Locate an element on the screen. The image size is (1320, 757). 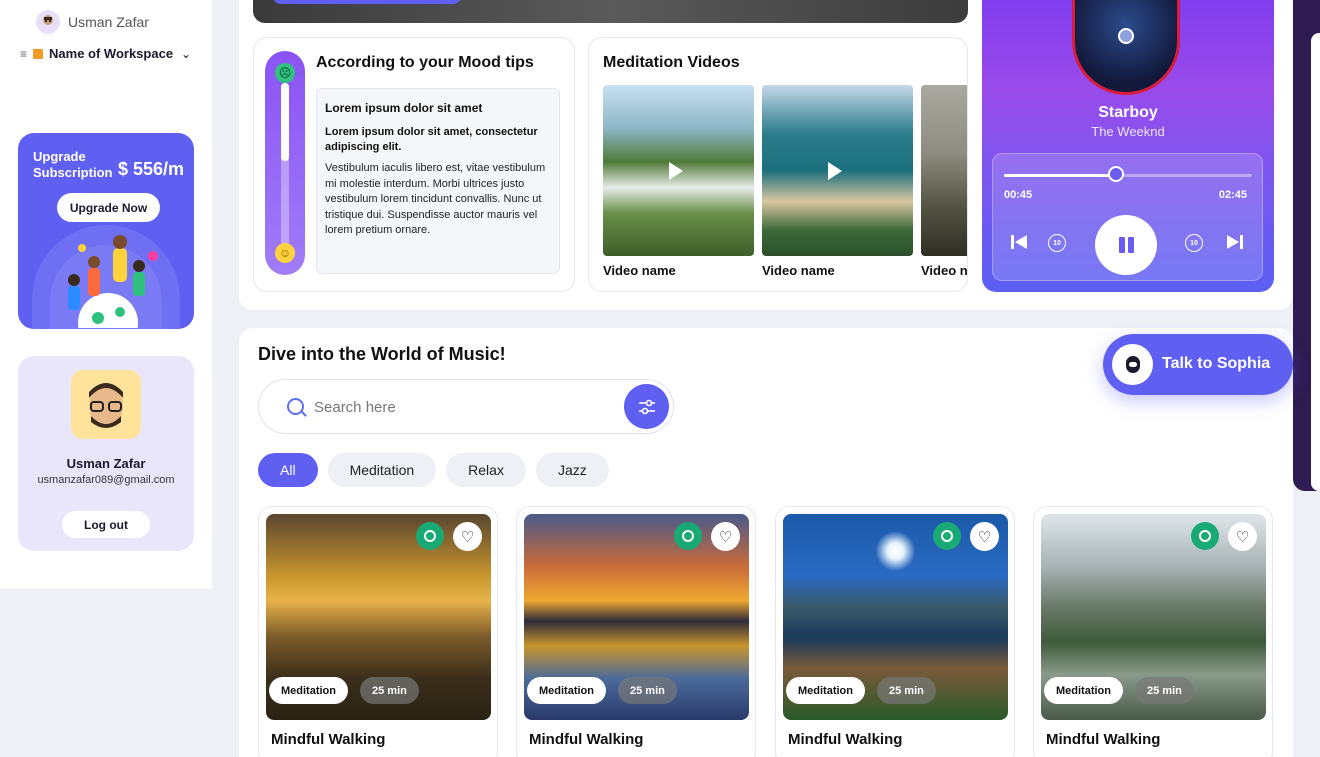
top-user-name: Usman Zafar is located at coordinates (108, 22).